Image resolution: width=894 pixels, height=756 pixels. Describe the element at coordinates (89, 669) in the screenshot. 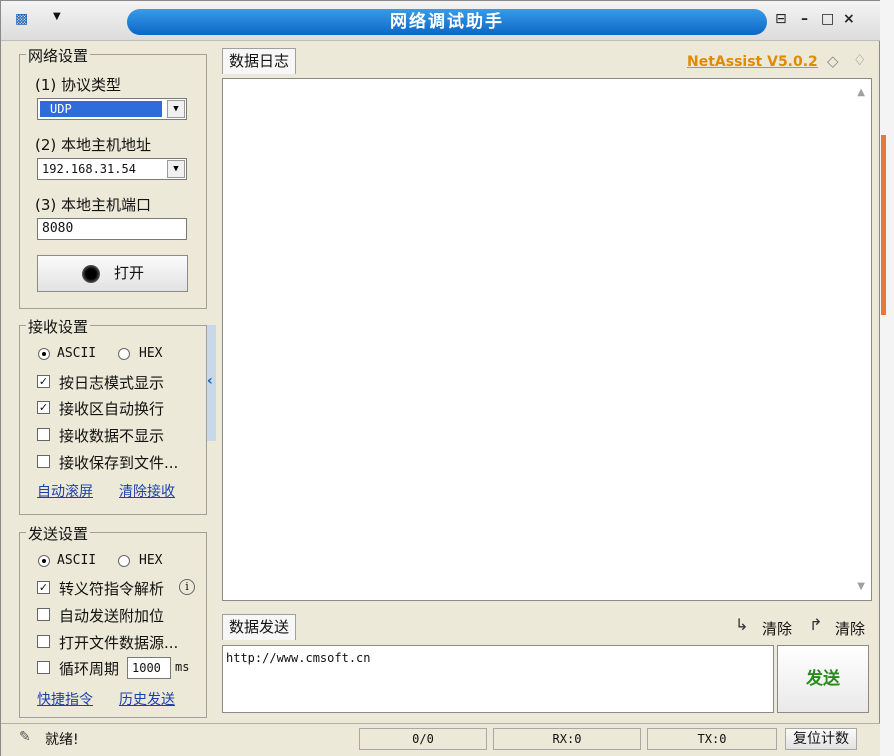

I see `cycle-period-label: 循环周期` at that location.